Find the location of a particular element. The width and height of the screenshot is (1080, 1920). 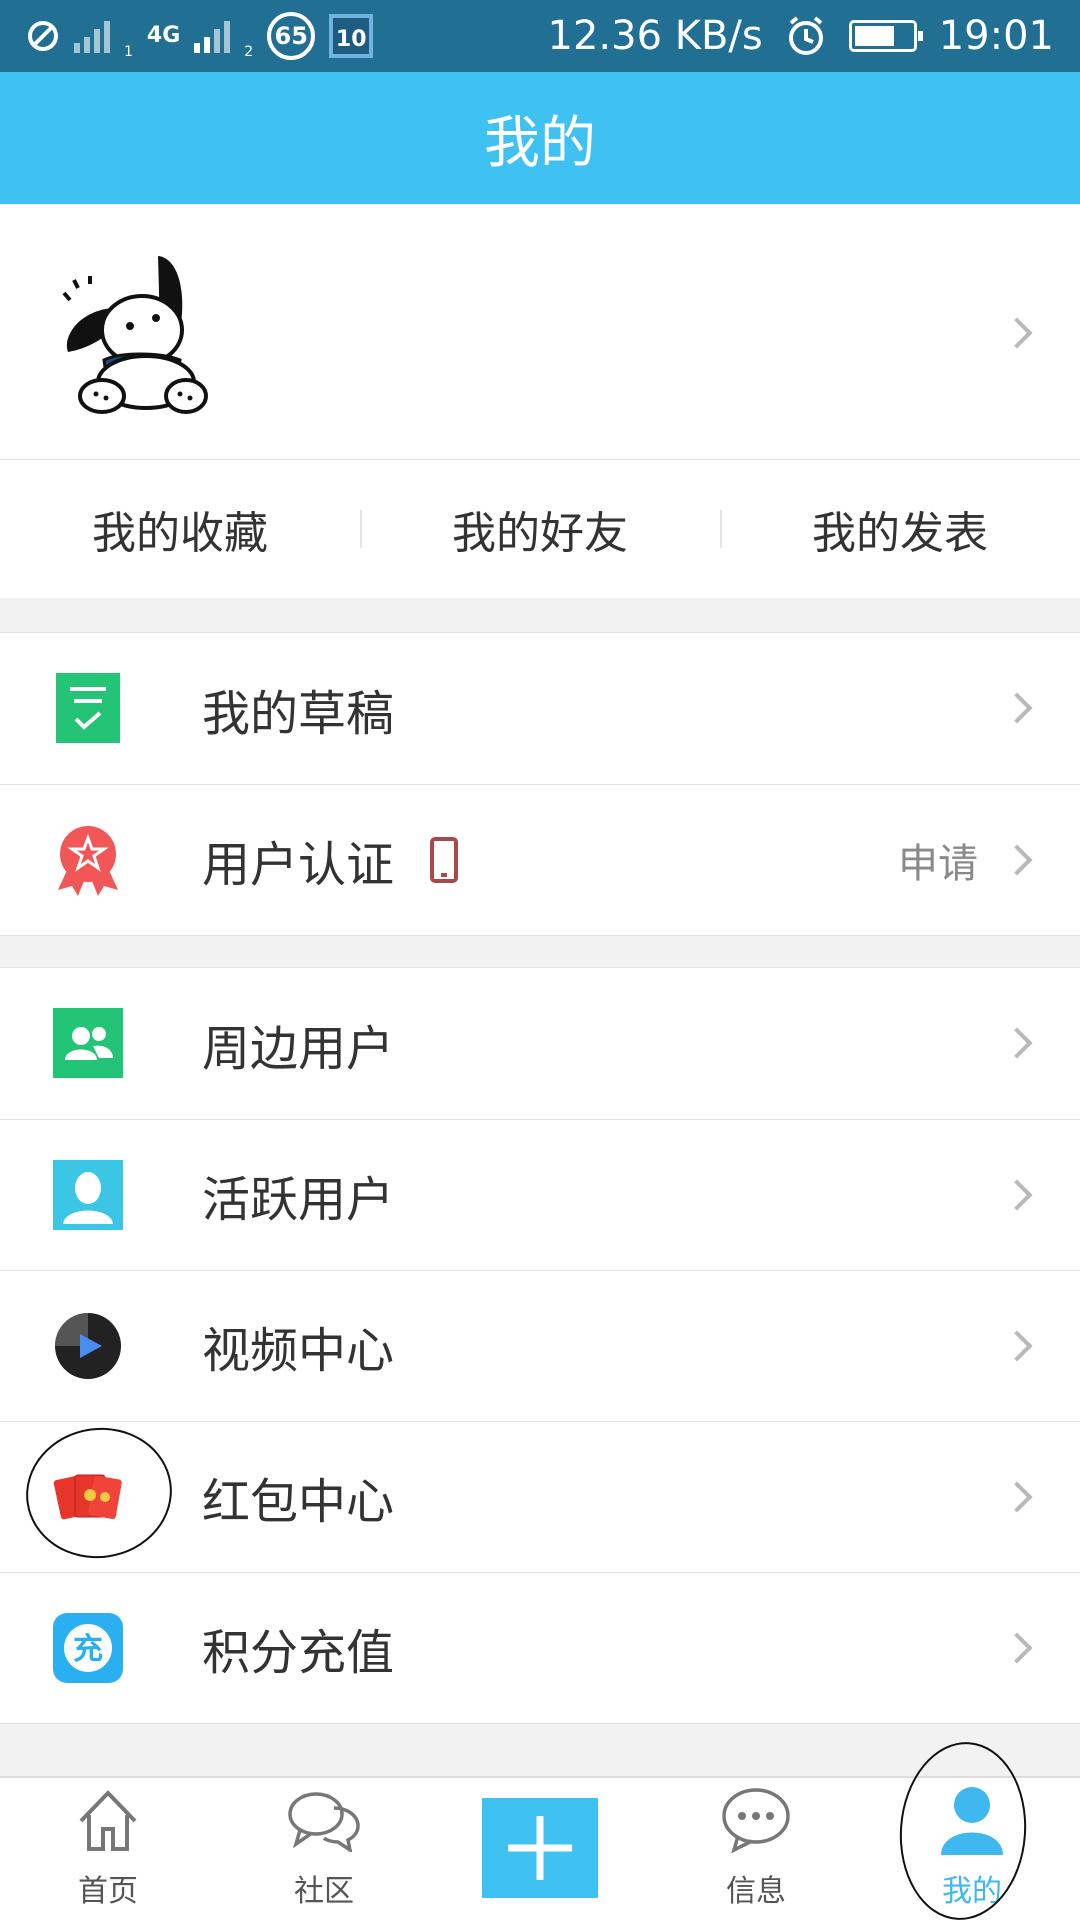

calendar-icon: 10 is located at coordinates (351, 36).